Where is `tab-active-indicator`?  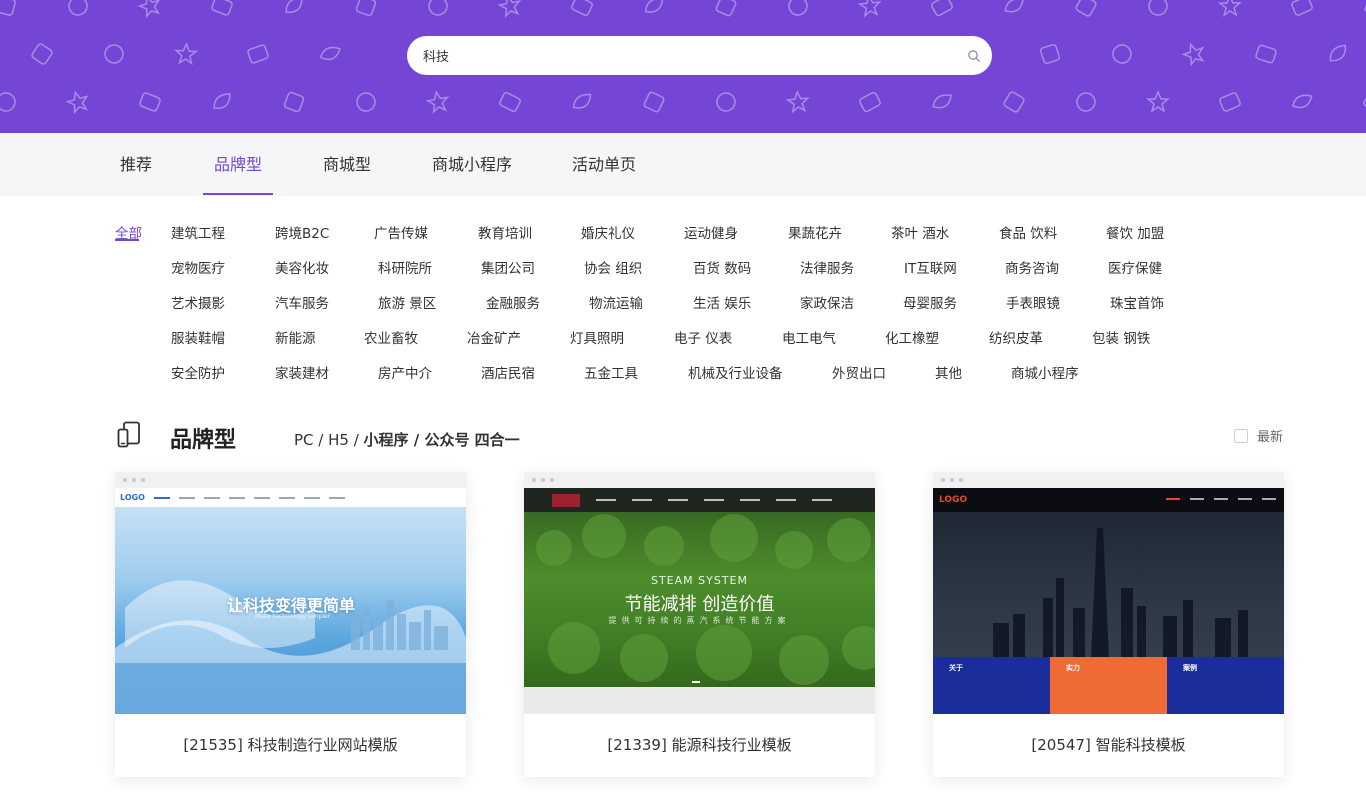 tab-active-indicator is located at coordinates (238, 194).